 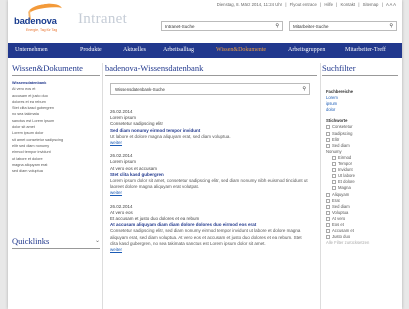 I want to click on intranet-title: Intranet, so click(x=103, y=19).